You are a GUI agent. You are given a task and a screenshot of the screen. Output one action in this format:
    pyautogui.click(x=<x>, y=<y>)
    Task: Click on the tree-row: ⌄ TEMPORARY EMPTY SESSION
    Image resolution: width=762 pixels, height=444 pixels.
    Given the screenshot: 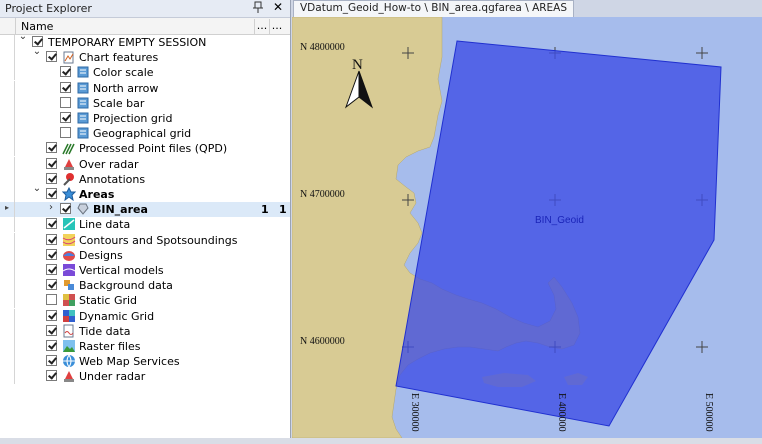 What is the action you would take?
    pyautogui.click(x=145, y=40)
    